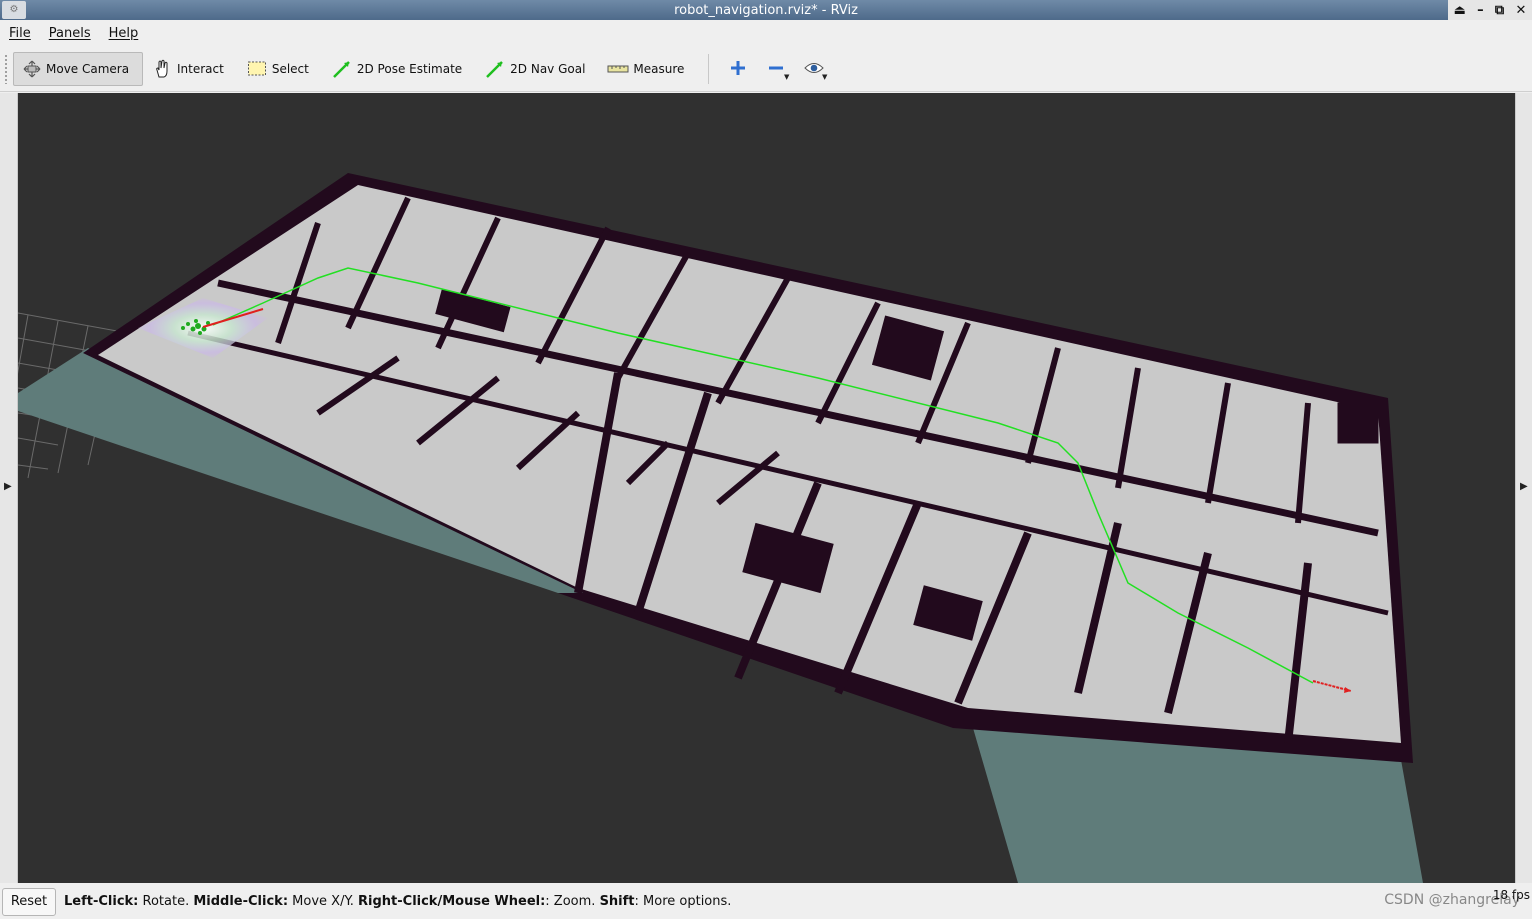  Describe the element at coordinates (323, 901) in the screenshot. I see `hint-action: Move X/Y.` at that location.